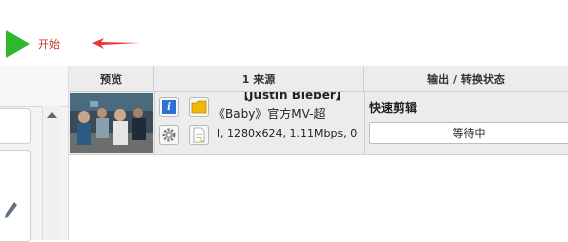 This screenshot has height=242, width=568. I want to click on left-panel-header, so click(34, 86).